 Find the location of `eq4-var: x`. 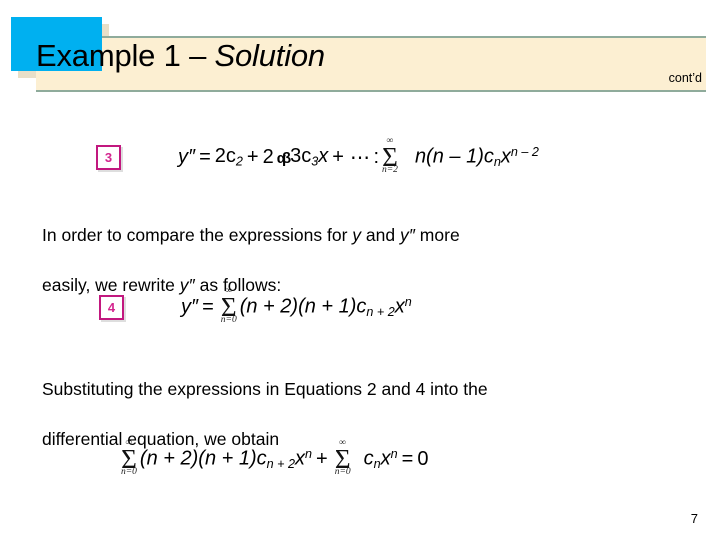

eq4-var: x is located at coordinates (399, 306).